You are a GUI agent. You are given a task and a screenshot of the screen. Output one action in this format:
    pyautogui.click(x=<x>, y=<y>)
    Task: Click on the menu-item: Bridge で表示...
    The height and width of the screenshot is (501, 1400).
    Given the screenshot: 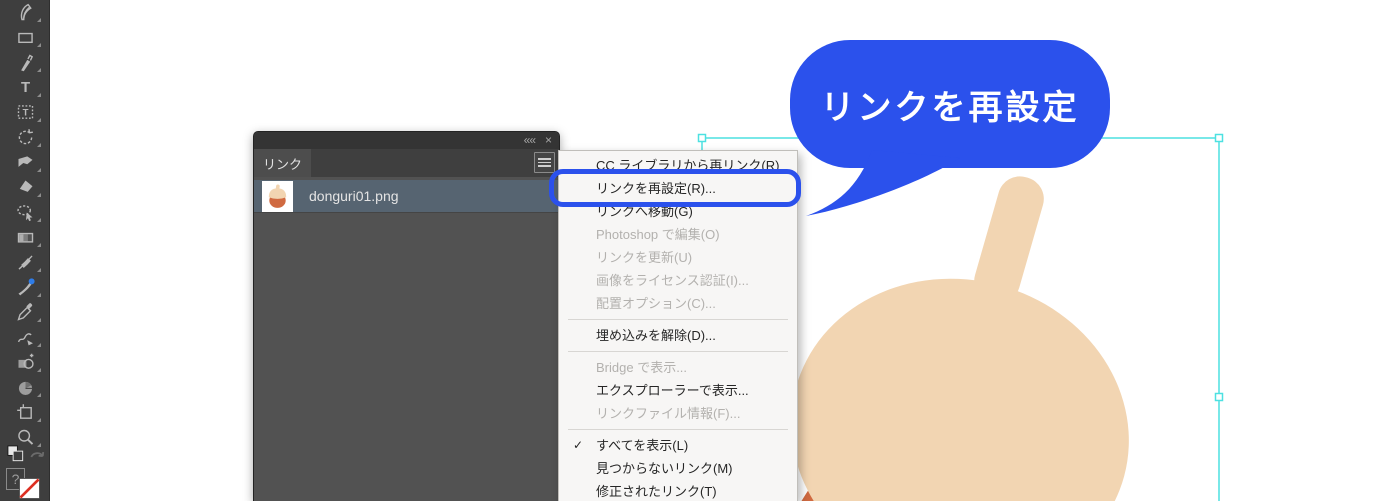 What is the action you would take?
    pyautogui.click(x=678, y=367)
    